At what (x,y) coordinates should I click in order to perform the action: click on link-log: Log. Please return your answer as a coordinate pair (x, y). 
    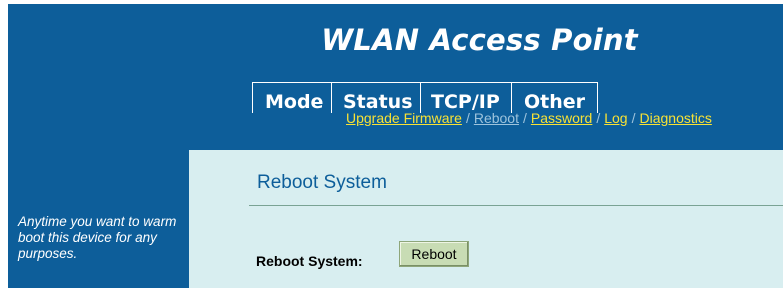
    Looking at the image, I should click on (615, 118).